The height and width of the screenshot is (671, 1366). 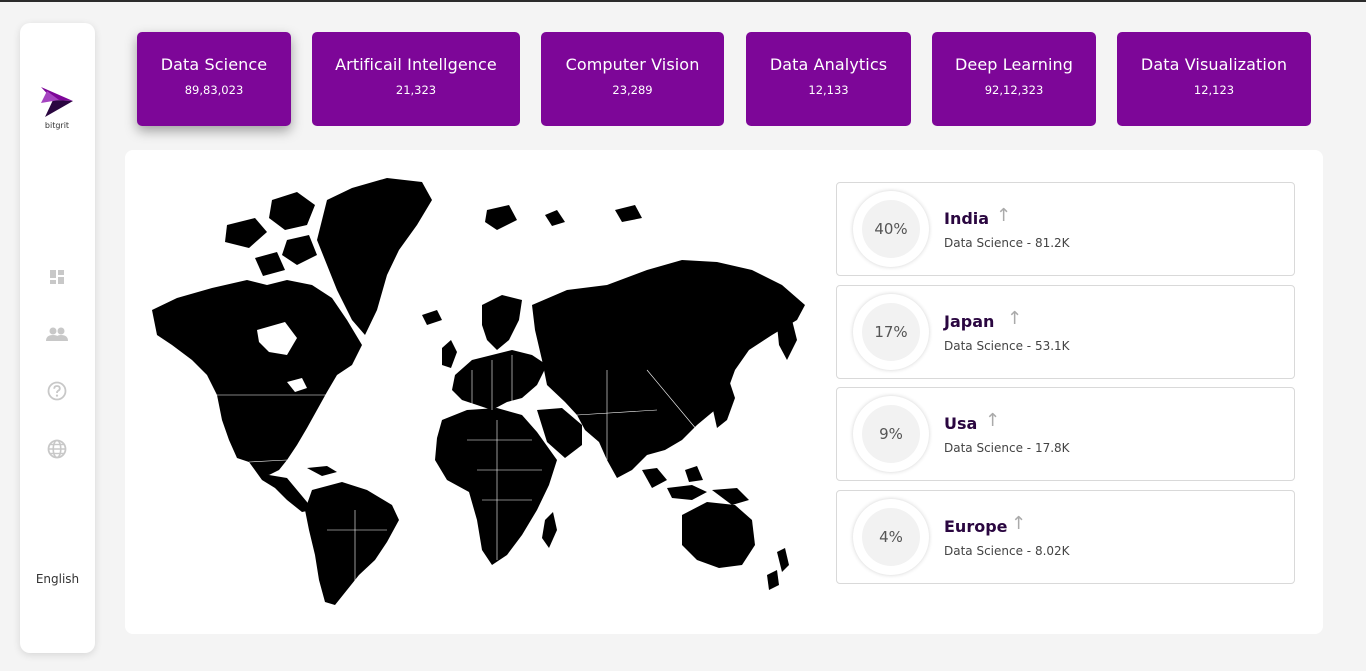 I want to click on stat-card-india: 40% India ↑ Data Science - 81.2K, so click(x=1065, y=229).